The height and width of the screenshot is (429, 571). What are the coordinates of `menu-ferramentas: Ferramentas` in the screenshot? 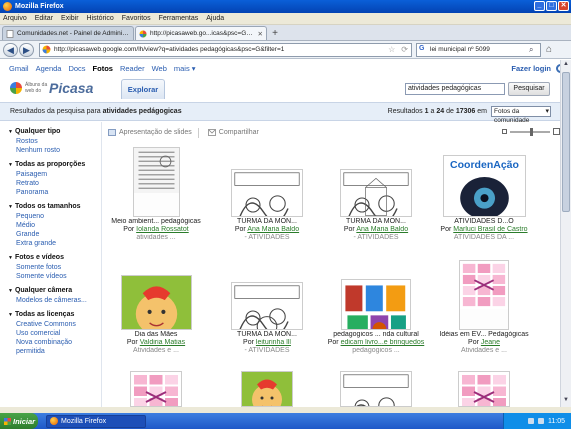 It's located at (179, 18).